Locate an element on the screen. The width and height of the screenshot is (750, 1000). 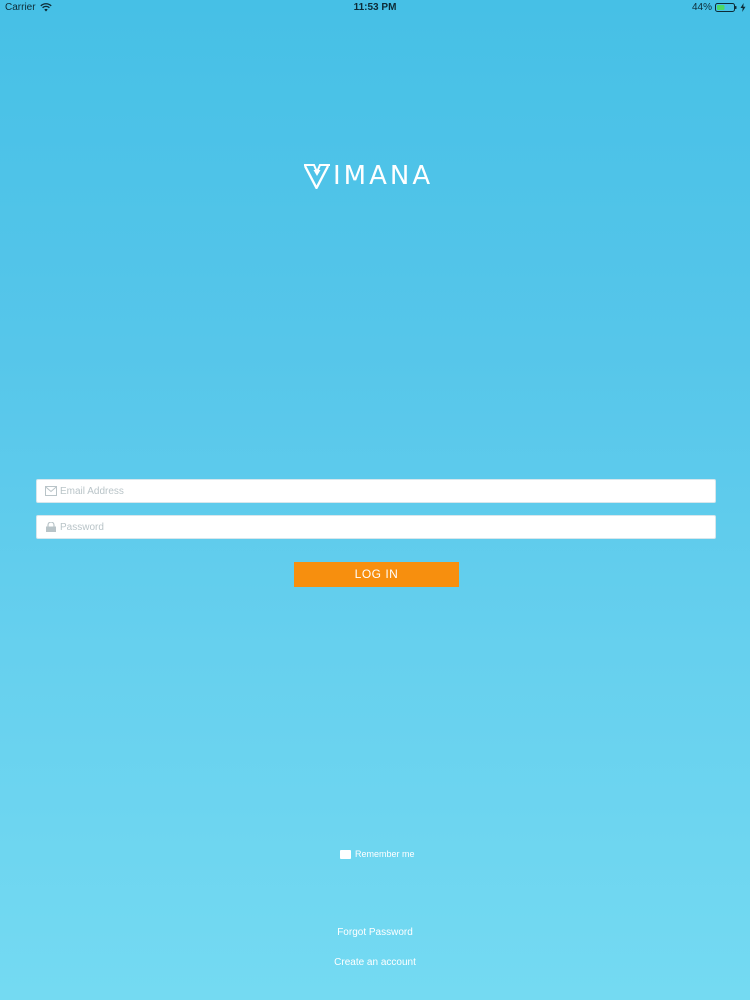
password-input is located at coordinates (387, 527).